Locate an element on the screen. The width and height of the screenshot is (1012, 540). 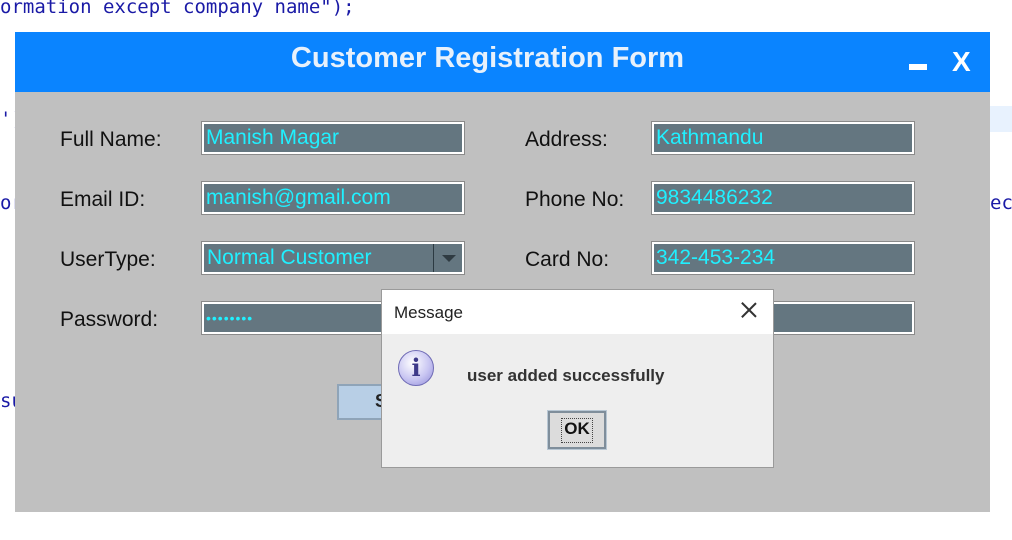
minimize-icon is located at coordinates (918, 67).